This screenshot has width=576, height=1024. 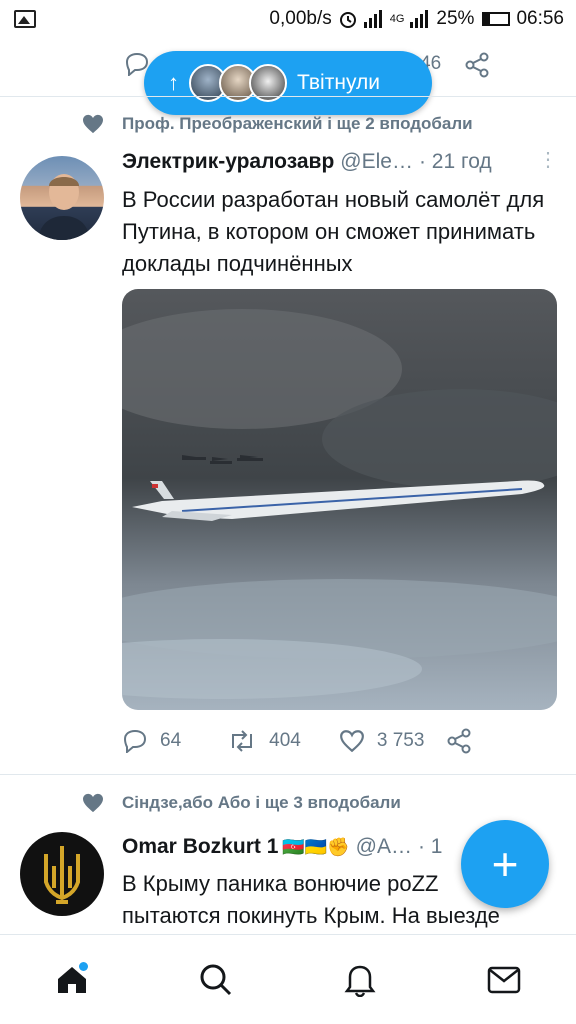 What do you see at coordinates (347, 20) in the screenshot?
I see `alarm-icon` at bounding box center [347, 20].